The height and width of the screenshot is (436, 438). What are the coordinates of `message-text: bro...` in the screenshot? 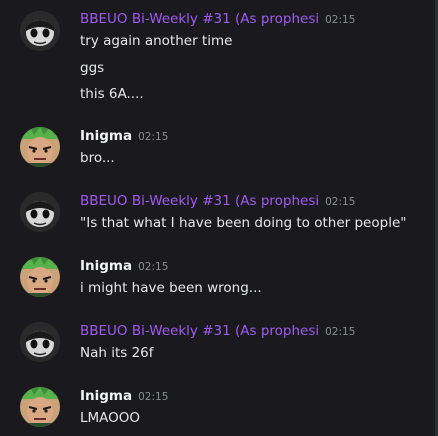 It's located at (97, 158).